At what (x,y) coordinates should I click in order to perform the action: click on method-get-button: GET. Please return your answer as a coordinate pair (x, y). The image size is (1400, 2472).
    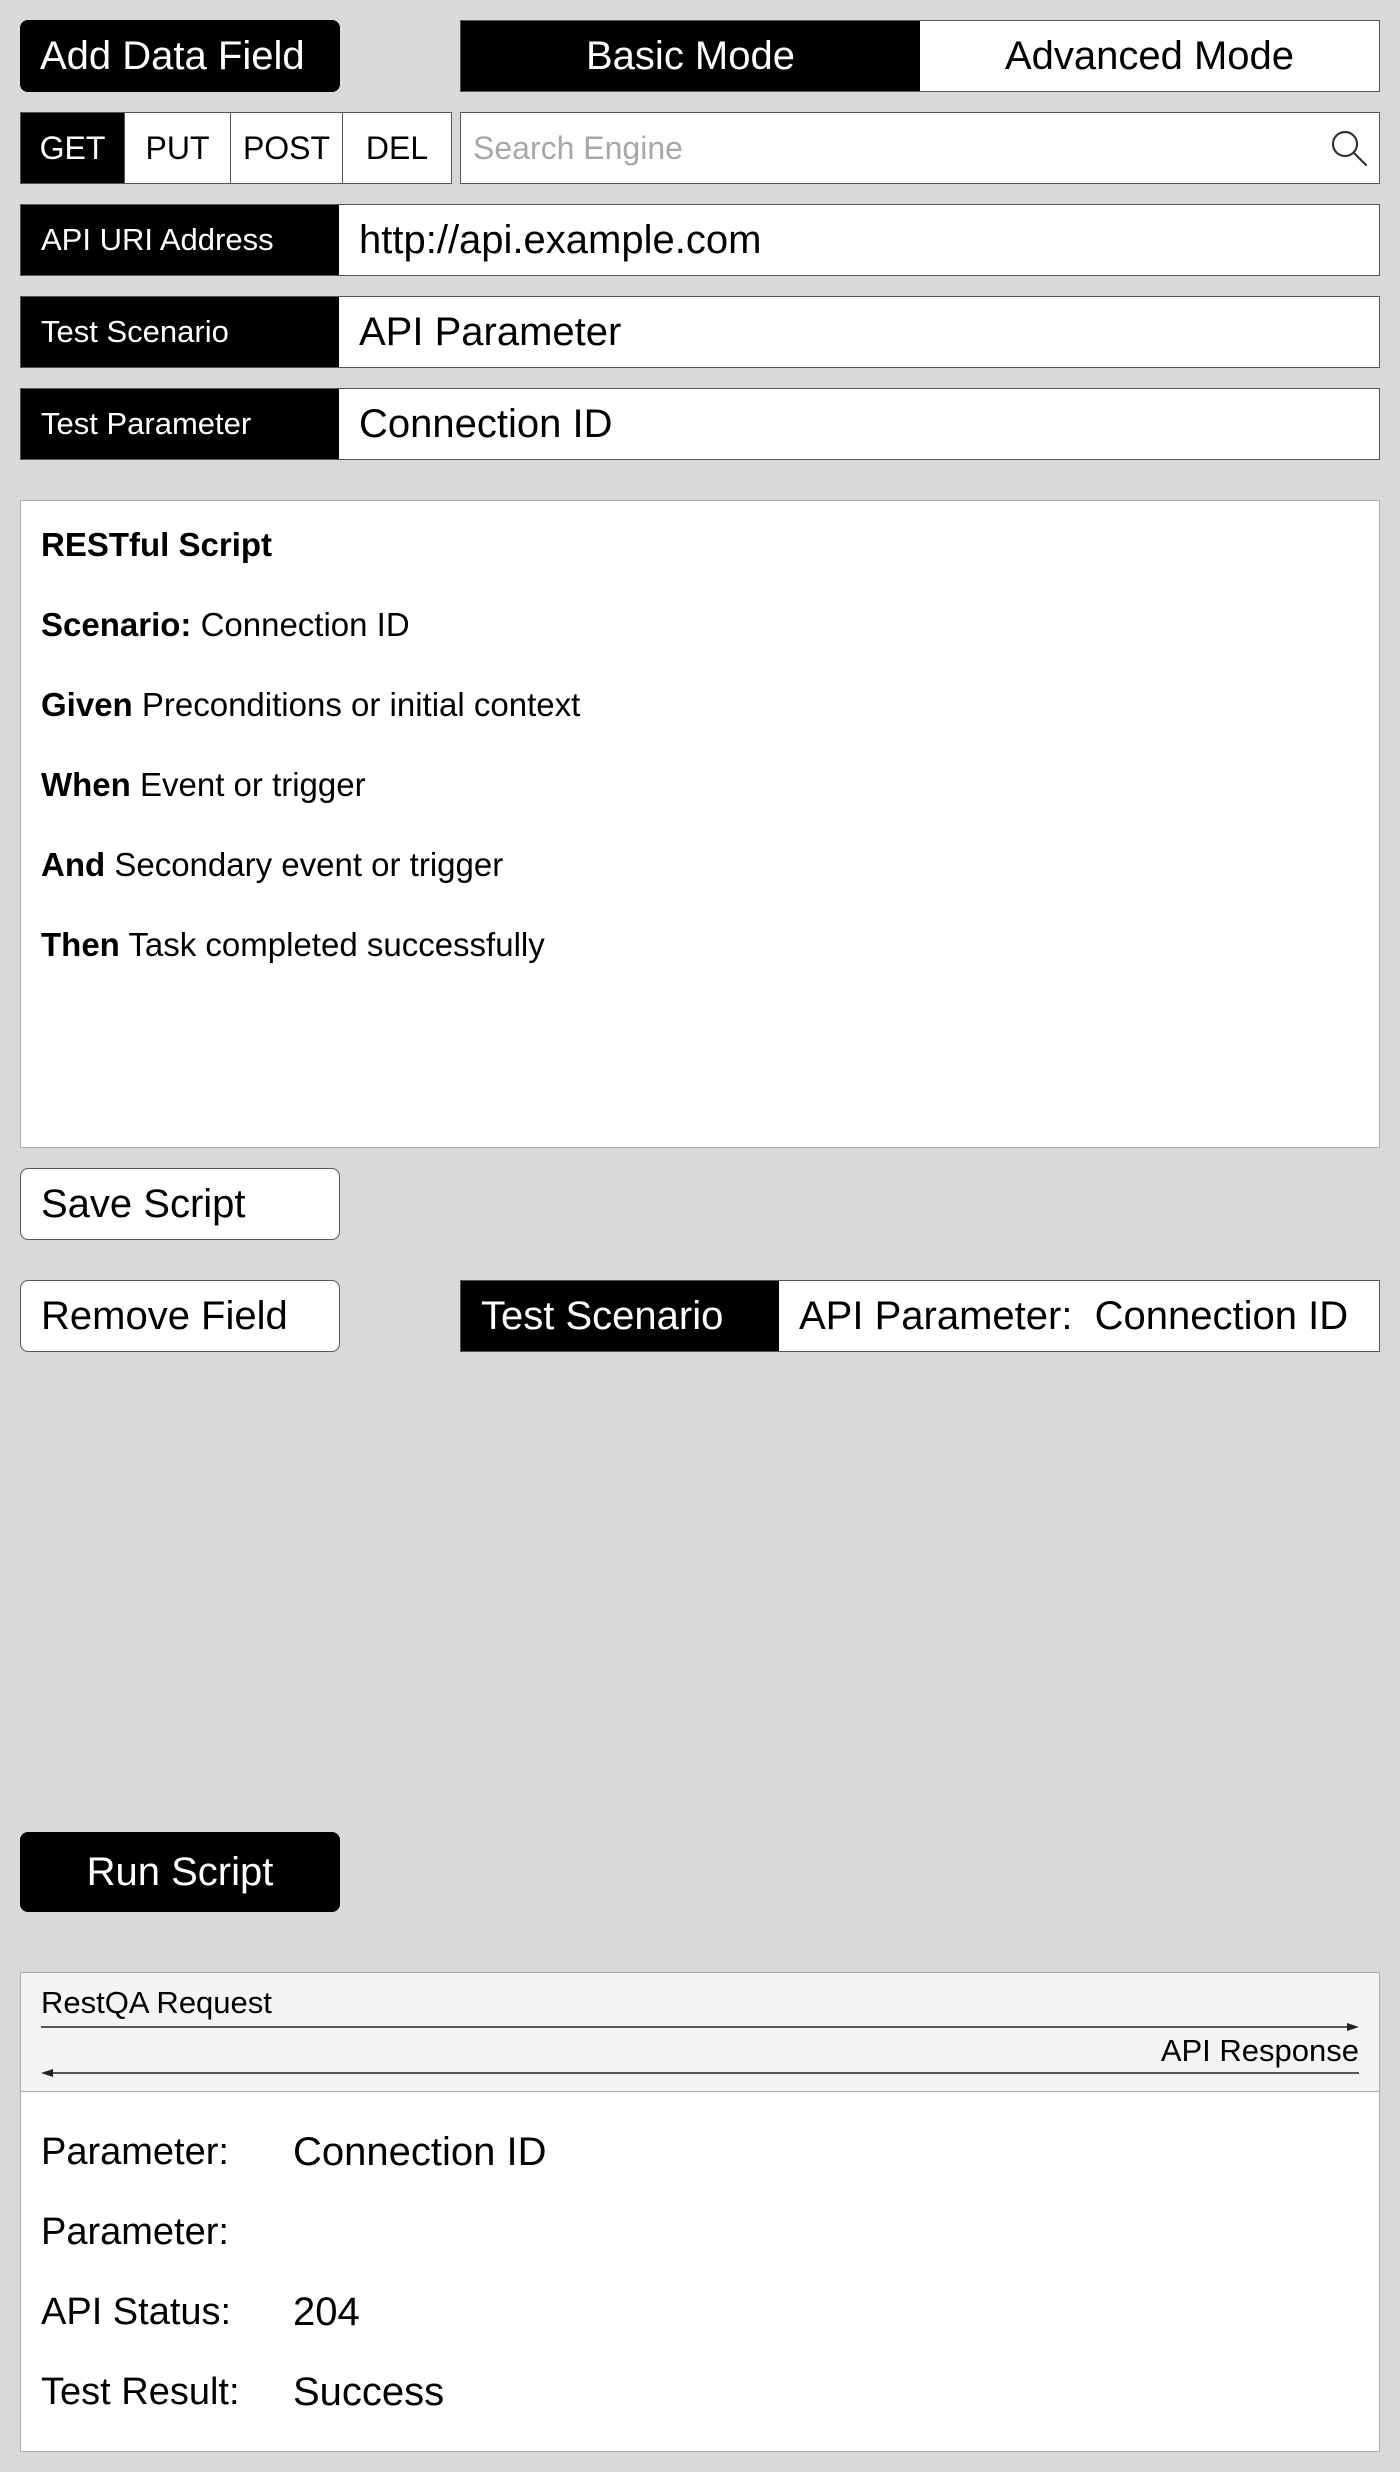
    Looking at the image, I should click on (72, 148).